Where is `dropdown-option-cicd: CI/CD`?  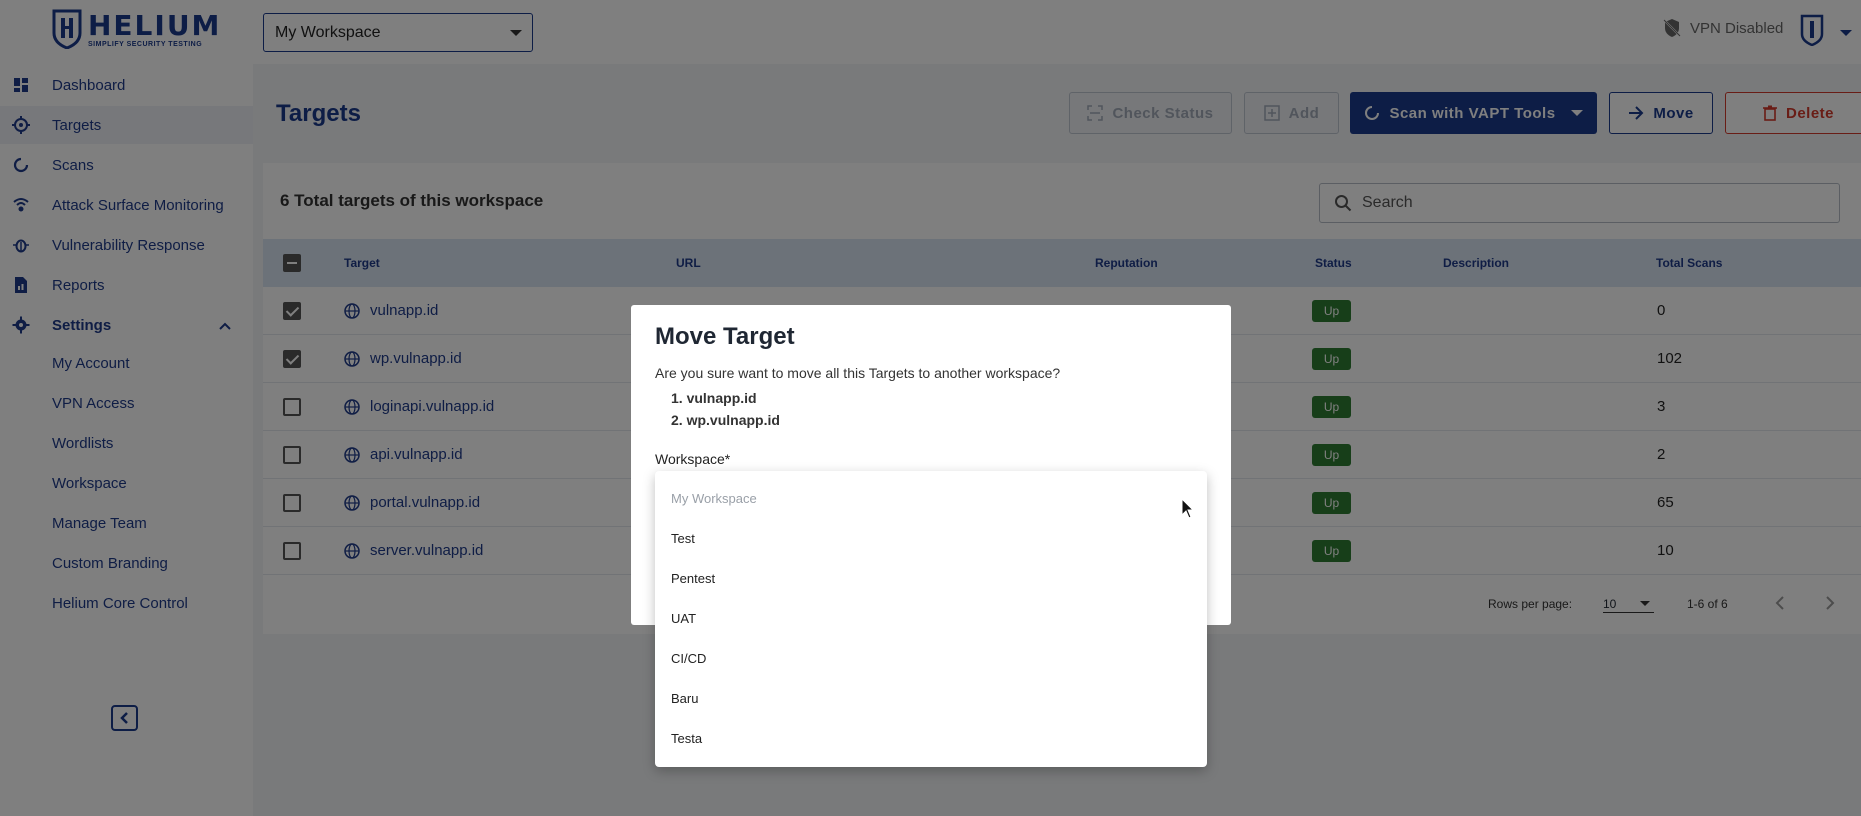 dropdown-option-cicd: CI/CD is located at coordinates (688, 658).